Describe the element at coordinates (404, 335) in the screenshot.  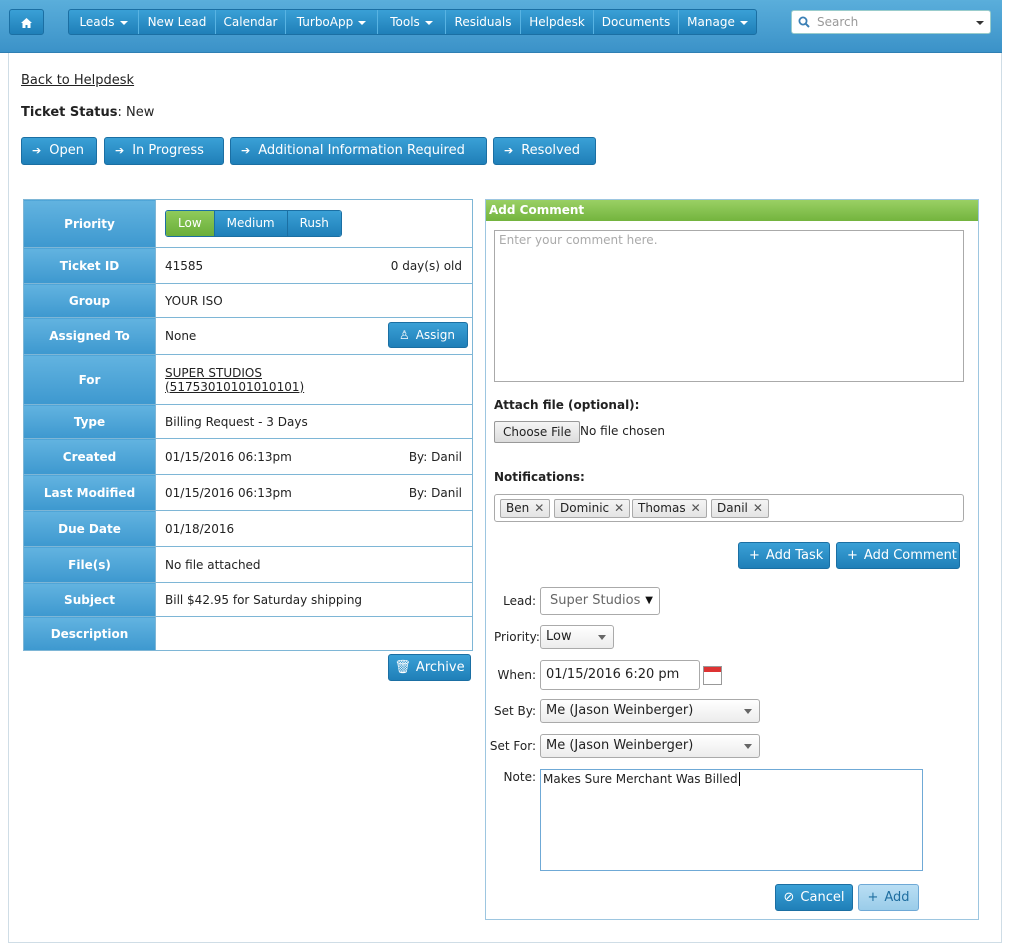
I see `user-icon: ♙` at that location.